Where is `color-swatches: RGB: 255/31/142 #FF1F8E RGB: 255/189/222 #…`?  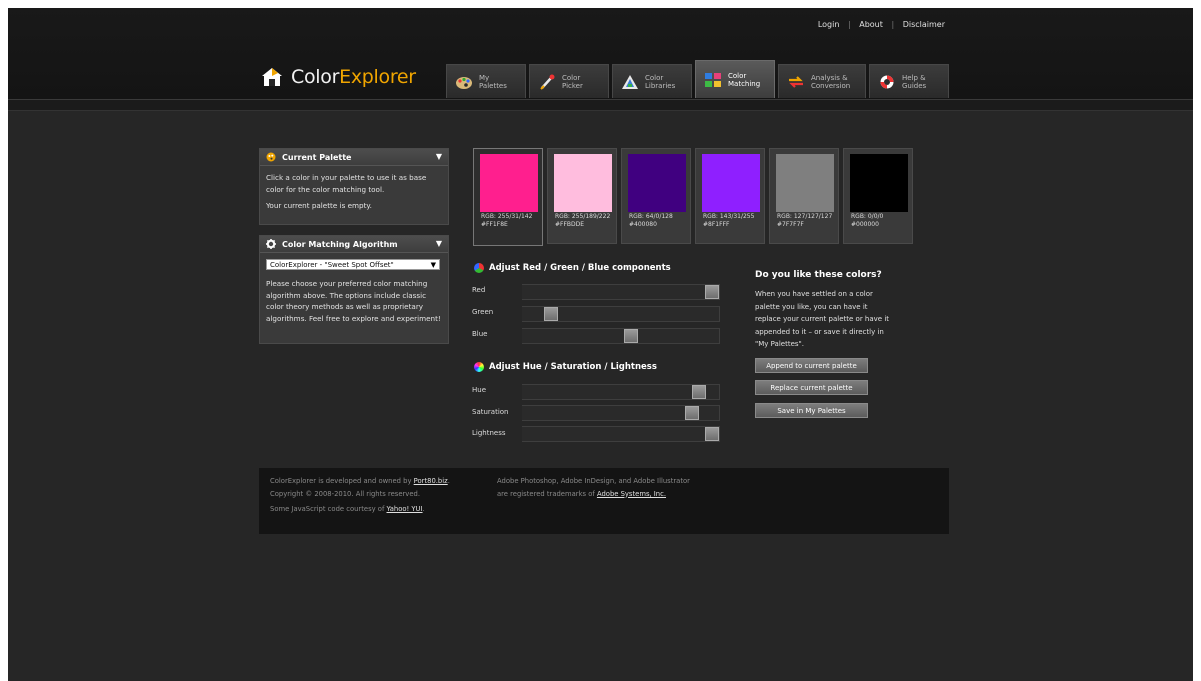 color-swatches: RGB: 255/31/142 #FF1F8E RGB: 255/189/222 #… is located at coordinates (695, 197).